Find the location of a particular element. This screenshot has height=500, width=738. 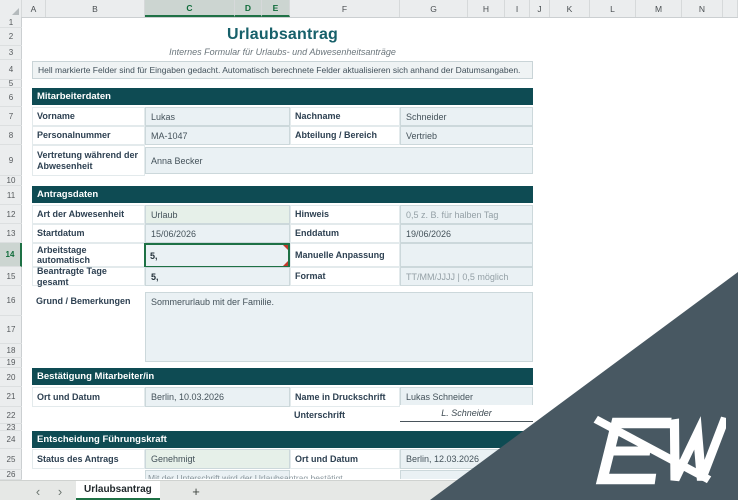

cell-status: Genehmigt is located at coordinates (217, 459).